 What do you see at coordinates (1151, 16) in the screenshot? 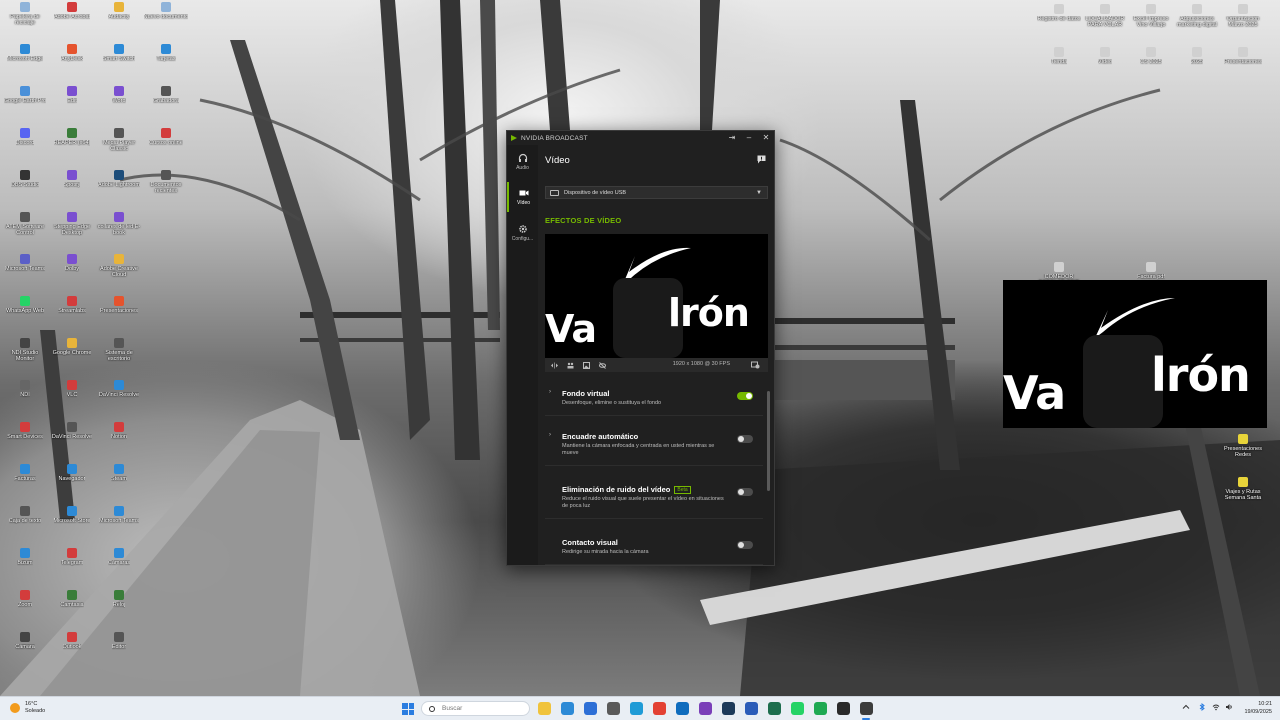
I see `desktop-icon: Excel Impreso Vino Villarjo` at bounding box center [1151, 16].